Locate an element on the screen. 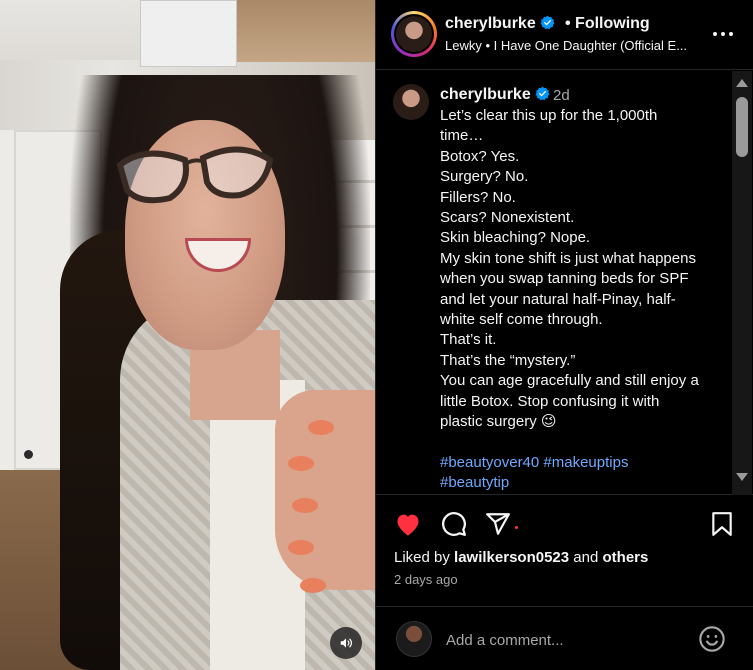 This screenshot has height=670, width=753. smiley-icon is located at coordinates (712, 639).